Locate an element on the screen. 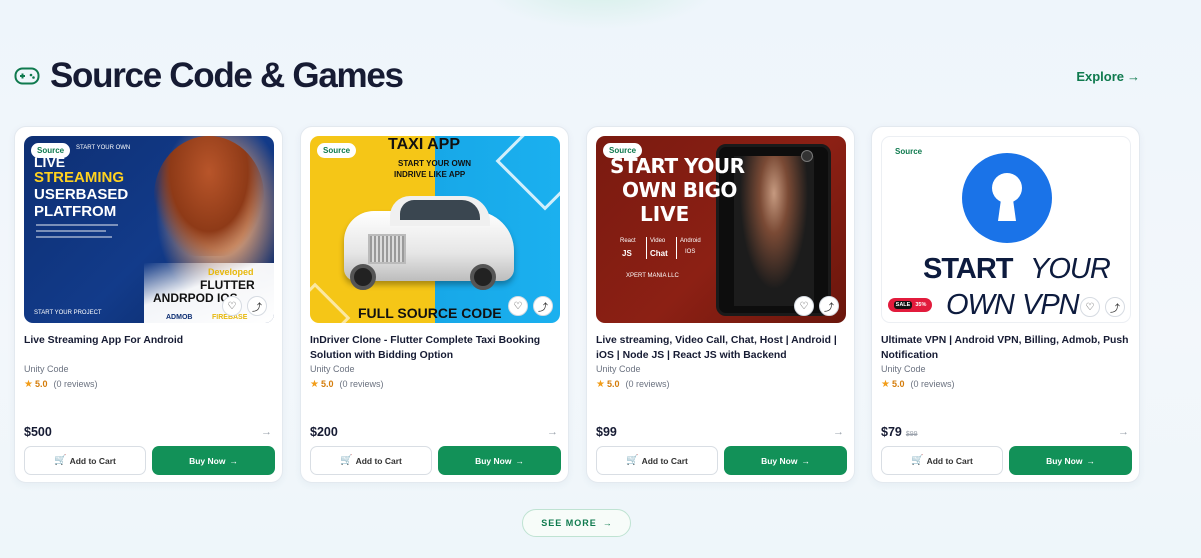 Image resolution: width=1201 pixels, height=558 pixels. price: $99 is located at coordinates (606, 432).